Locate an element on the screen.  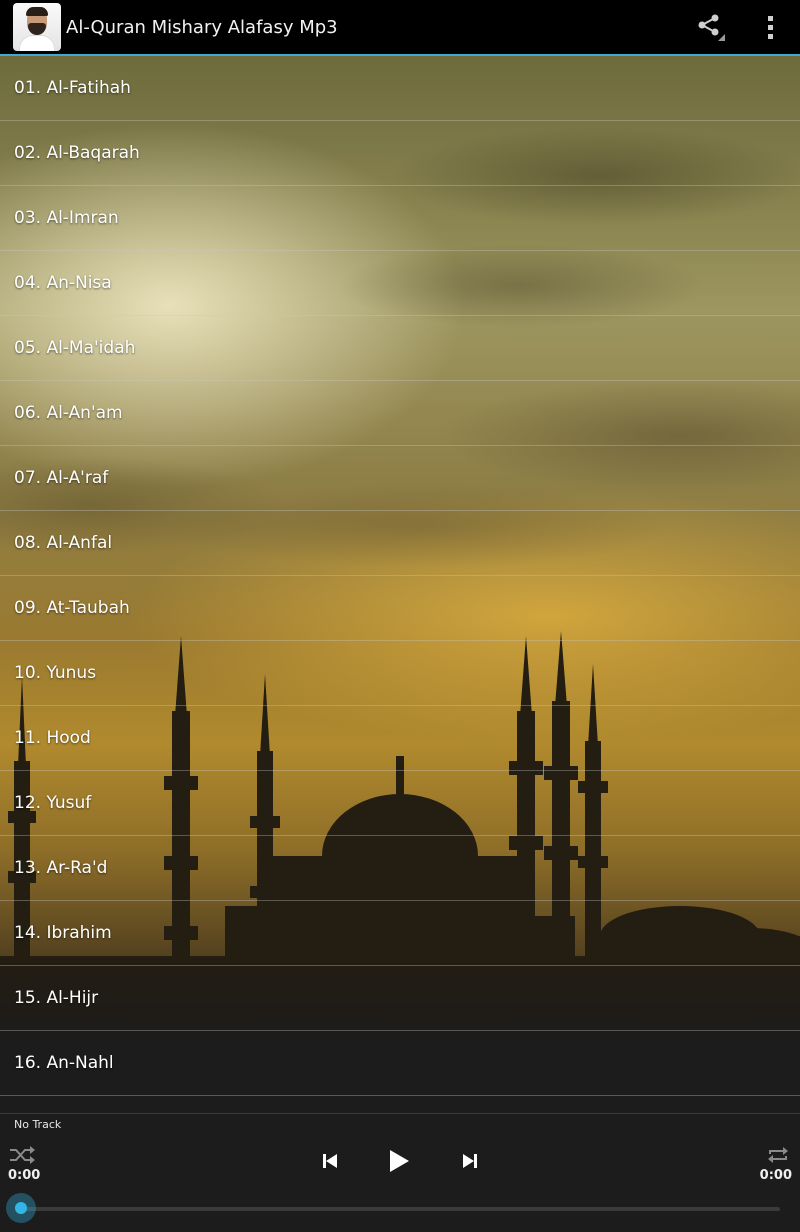
surah-list-item: 14. Ibrahim is located at coordinates (400, 933).